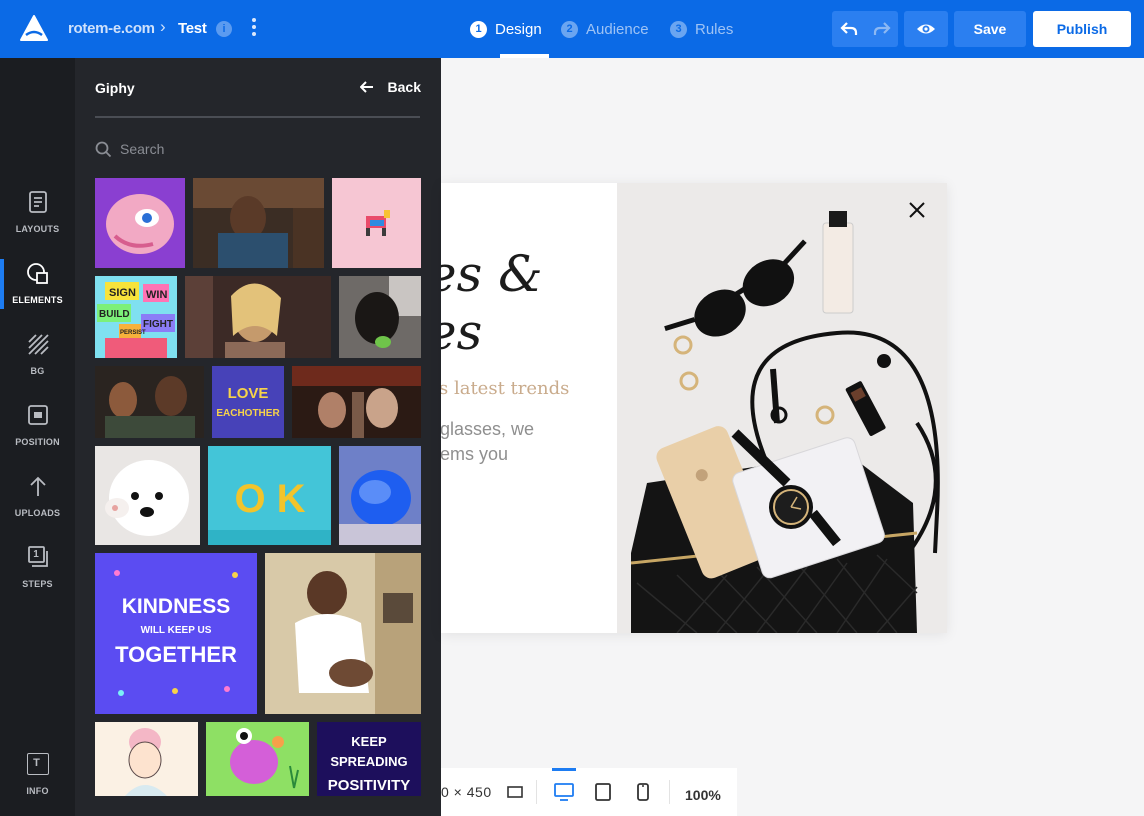 The image size is (1144, 816). What do you see at coordinates (1082, 29) in the screenshot?
I see `publish-button: Publish` at bounding box center [1082, 29].